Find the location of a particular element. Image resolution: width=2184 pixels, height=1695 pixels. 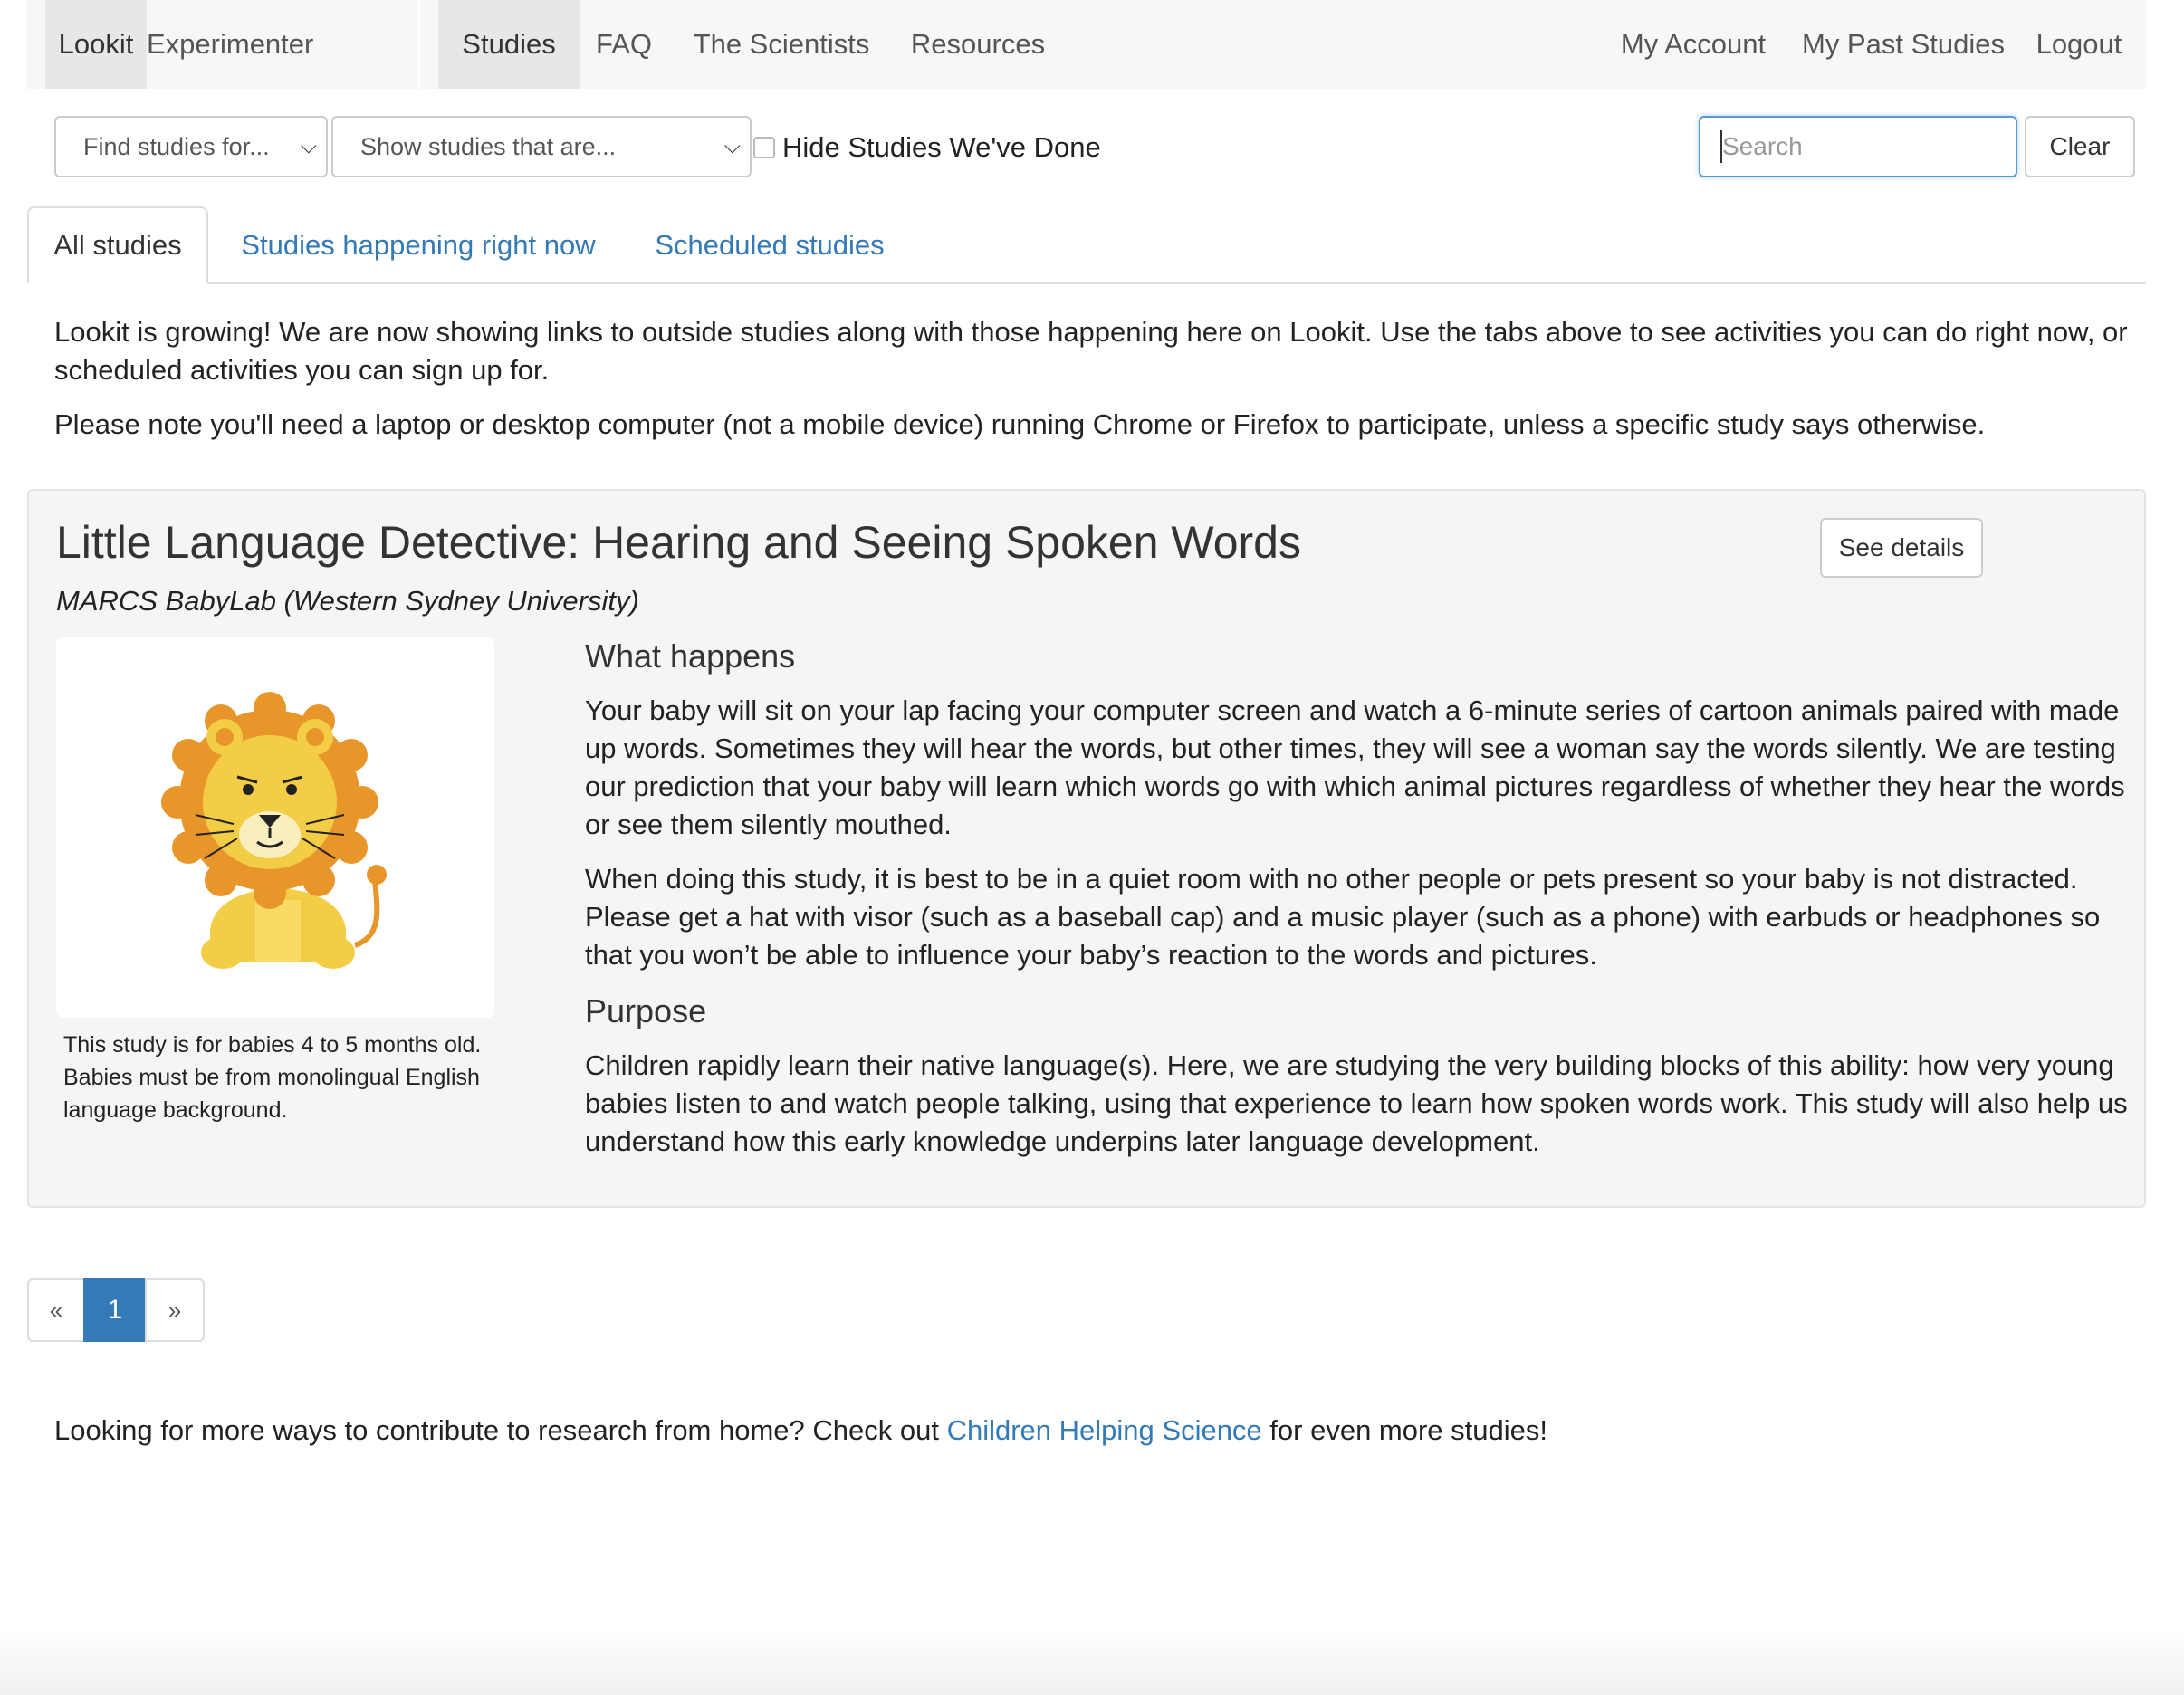

search-placeholder: Search is located at coordinates (1762, 146).